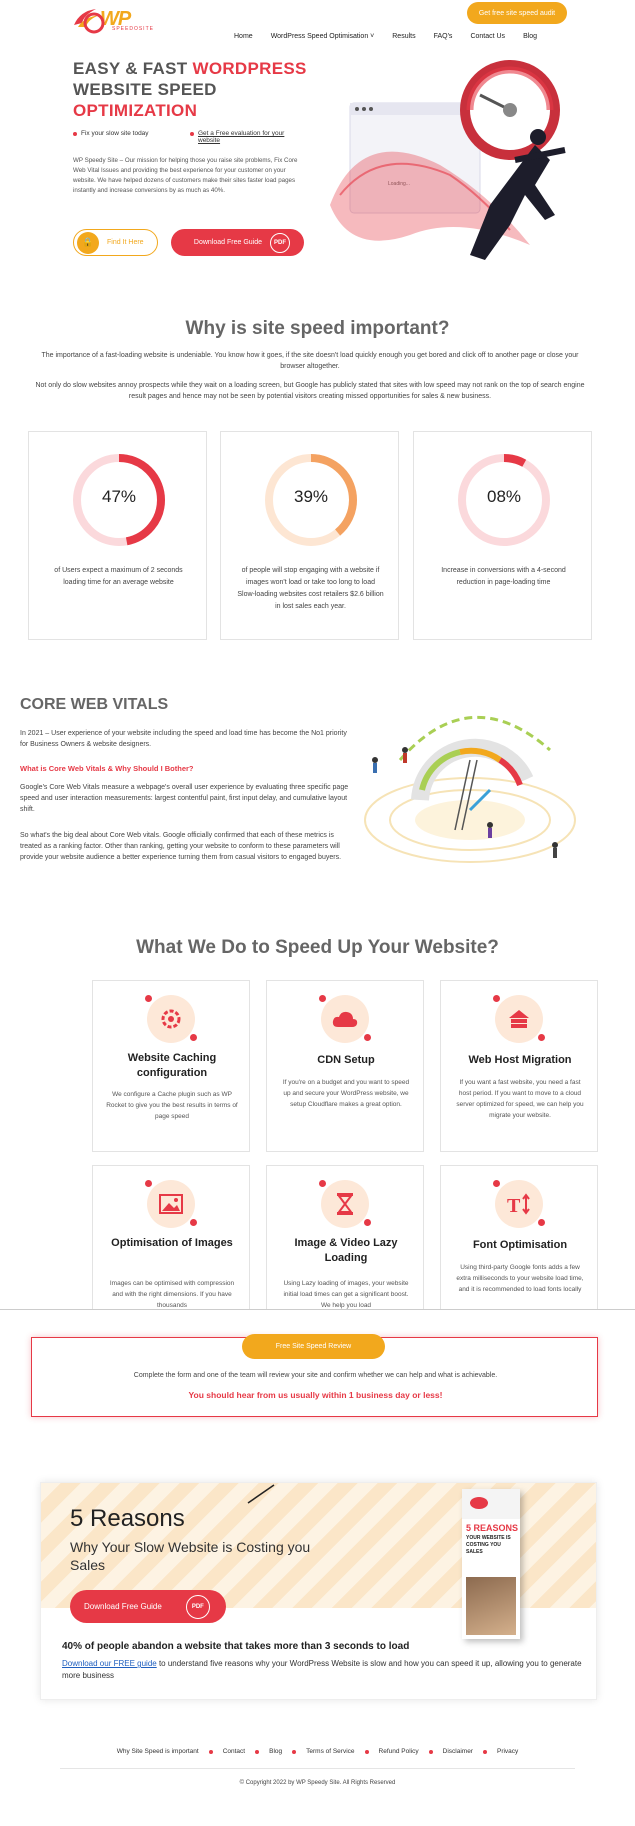 The height and width of the screenshot is (1826, 635). What do you see at coordinates (487, 36) in the screenshot?
I see `nav-contact: Contact Us` at bounding box center [487, 36].